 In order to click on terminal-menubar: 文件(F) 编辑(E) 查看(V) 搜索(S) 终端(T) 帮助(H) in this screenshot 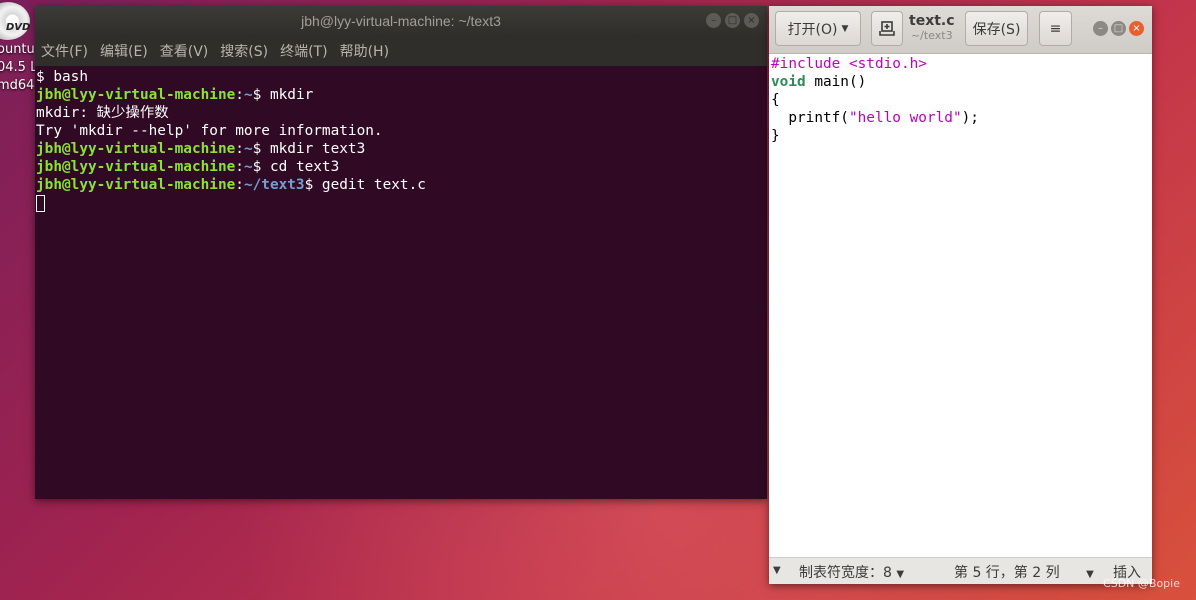, I will do `click(401, 51)`.